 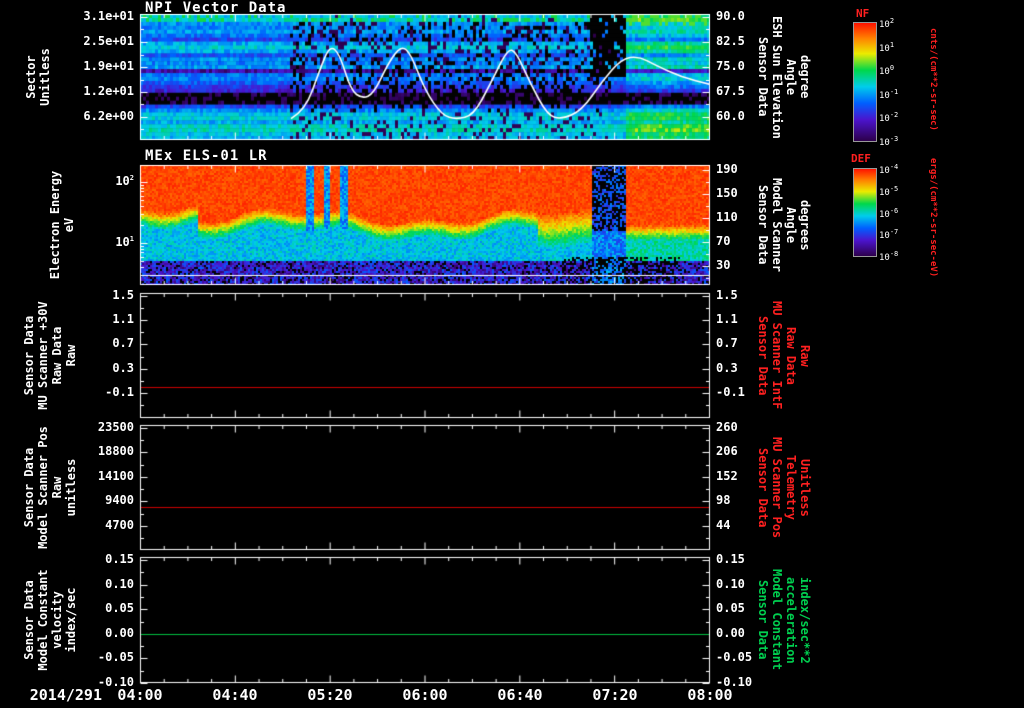 I want to click on y2-tick-label: 190, so click(x=727, y=169).